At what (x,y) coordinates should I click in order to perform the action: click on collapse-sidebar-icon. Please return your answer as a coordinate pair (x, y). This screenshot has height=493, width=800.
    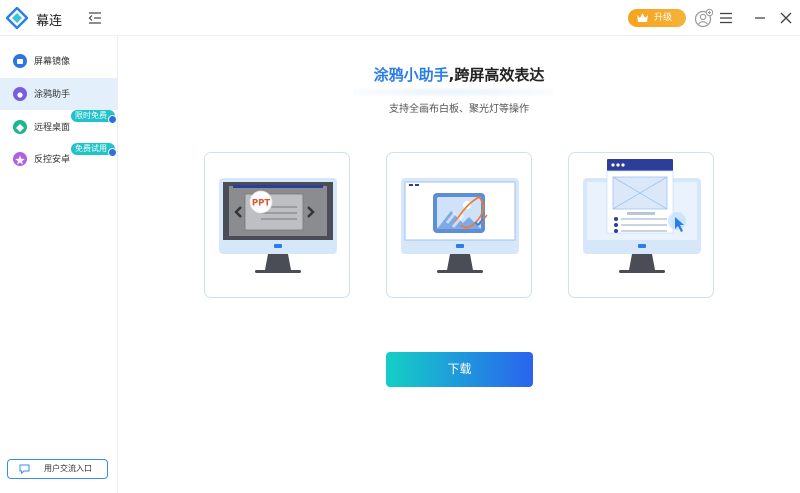
    Looking at the image, I should click on (95, 18).